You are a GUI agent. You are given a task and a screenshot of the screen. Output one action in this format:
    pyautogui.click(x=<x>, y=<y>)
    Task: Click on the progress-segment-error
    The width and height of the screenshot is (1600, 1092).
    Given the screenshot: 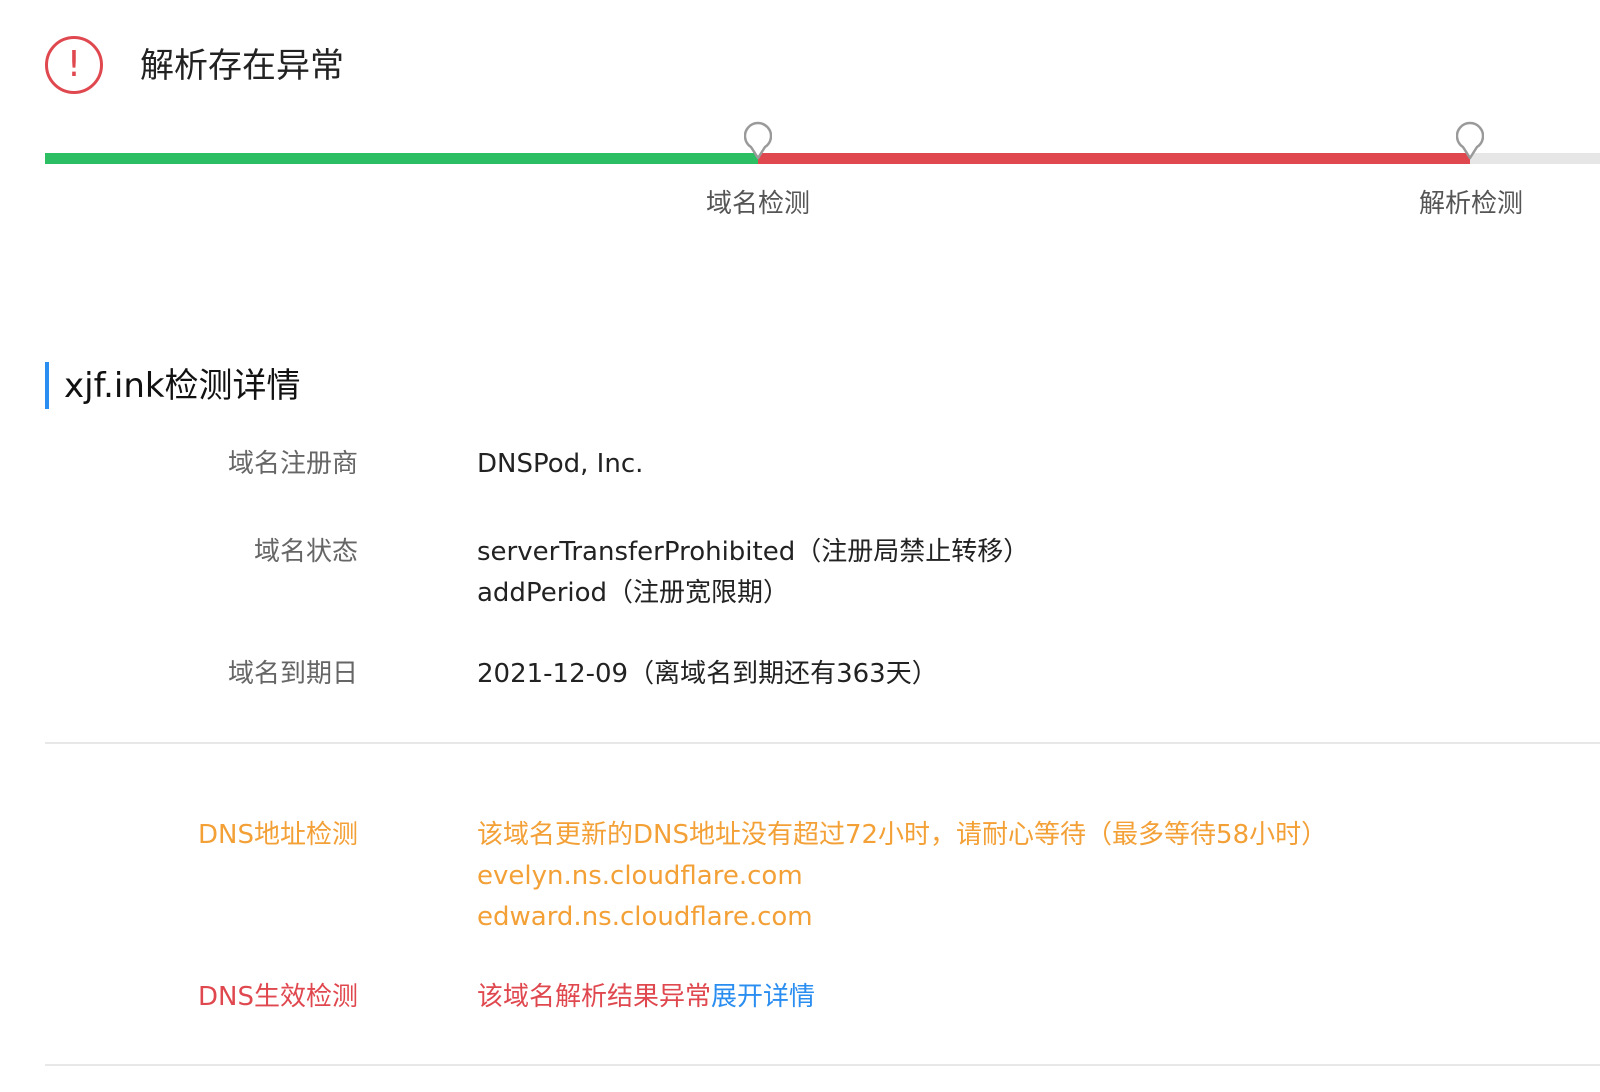 What is the action you would take?
    pyautogui.click(x=1114, y=158)
    